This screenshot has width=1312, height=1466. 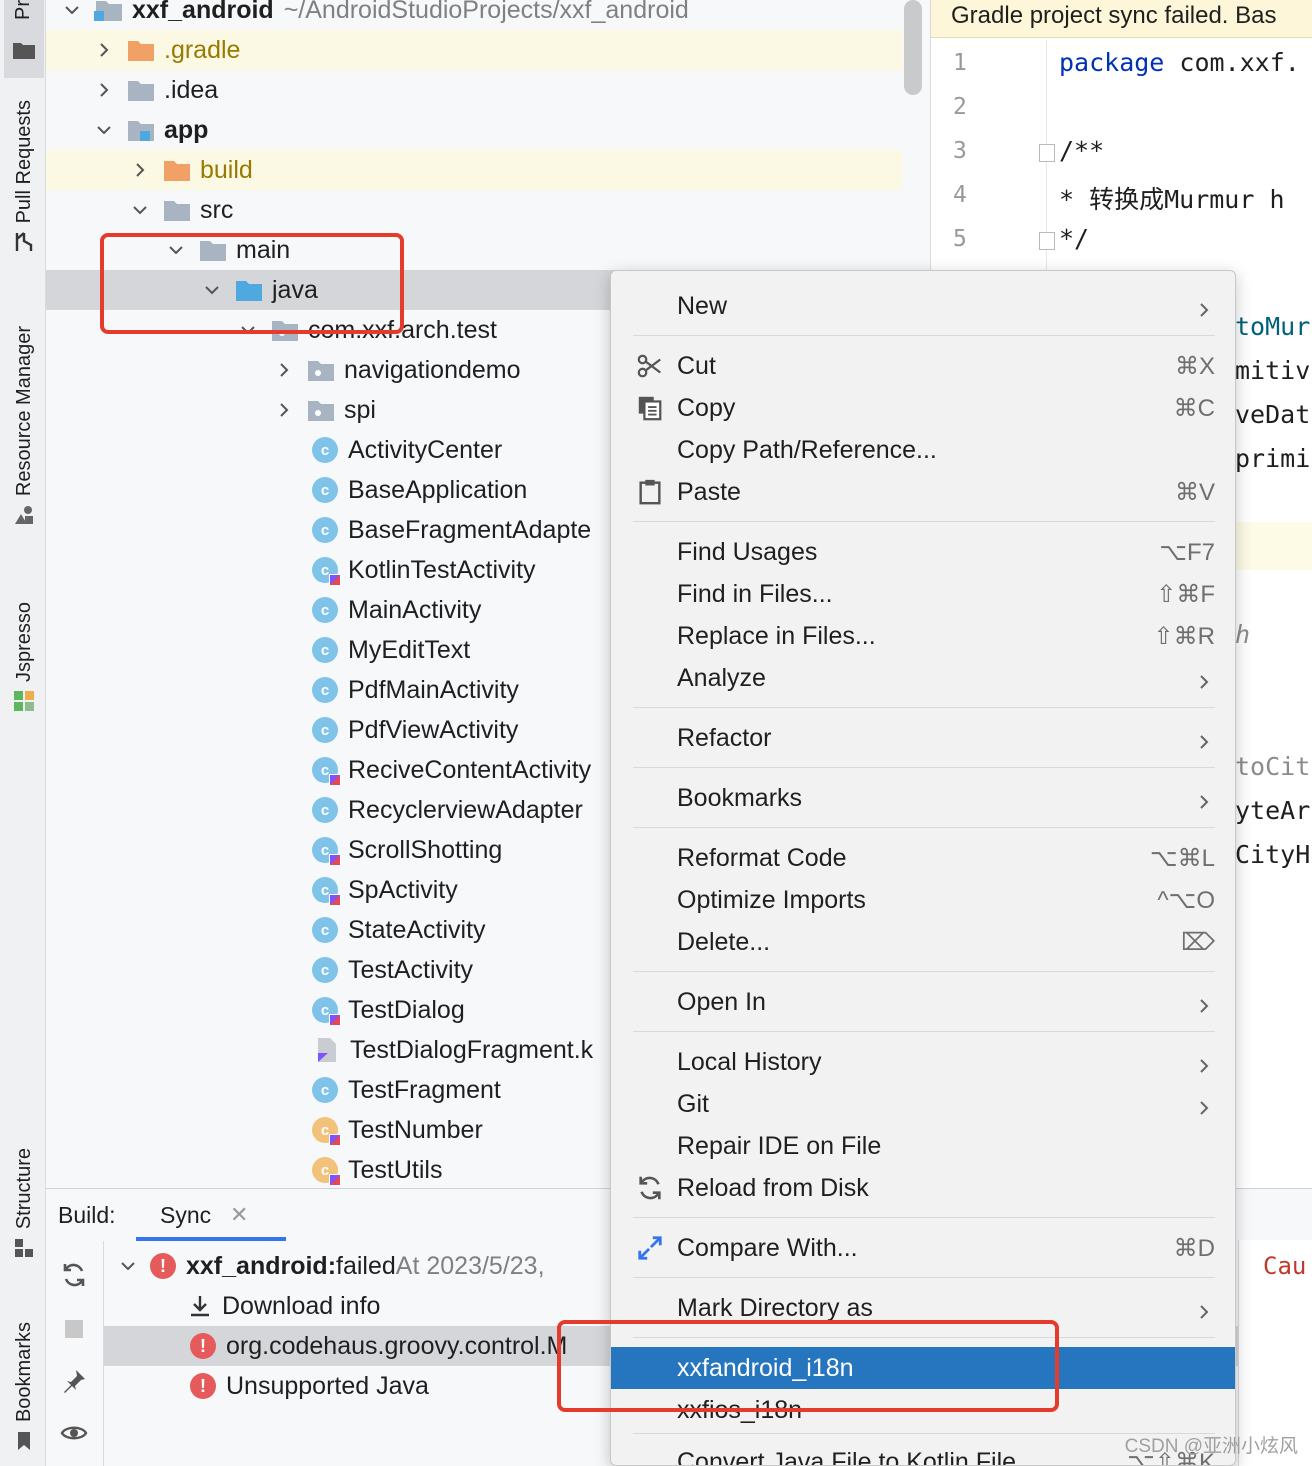 What do you see at coordinates (747, 551) in the screenshot?
I see `menu-item-label: Find Usages` at bounding box center [747, 551].